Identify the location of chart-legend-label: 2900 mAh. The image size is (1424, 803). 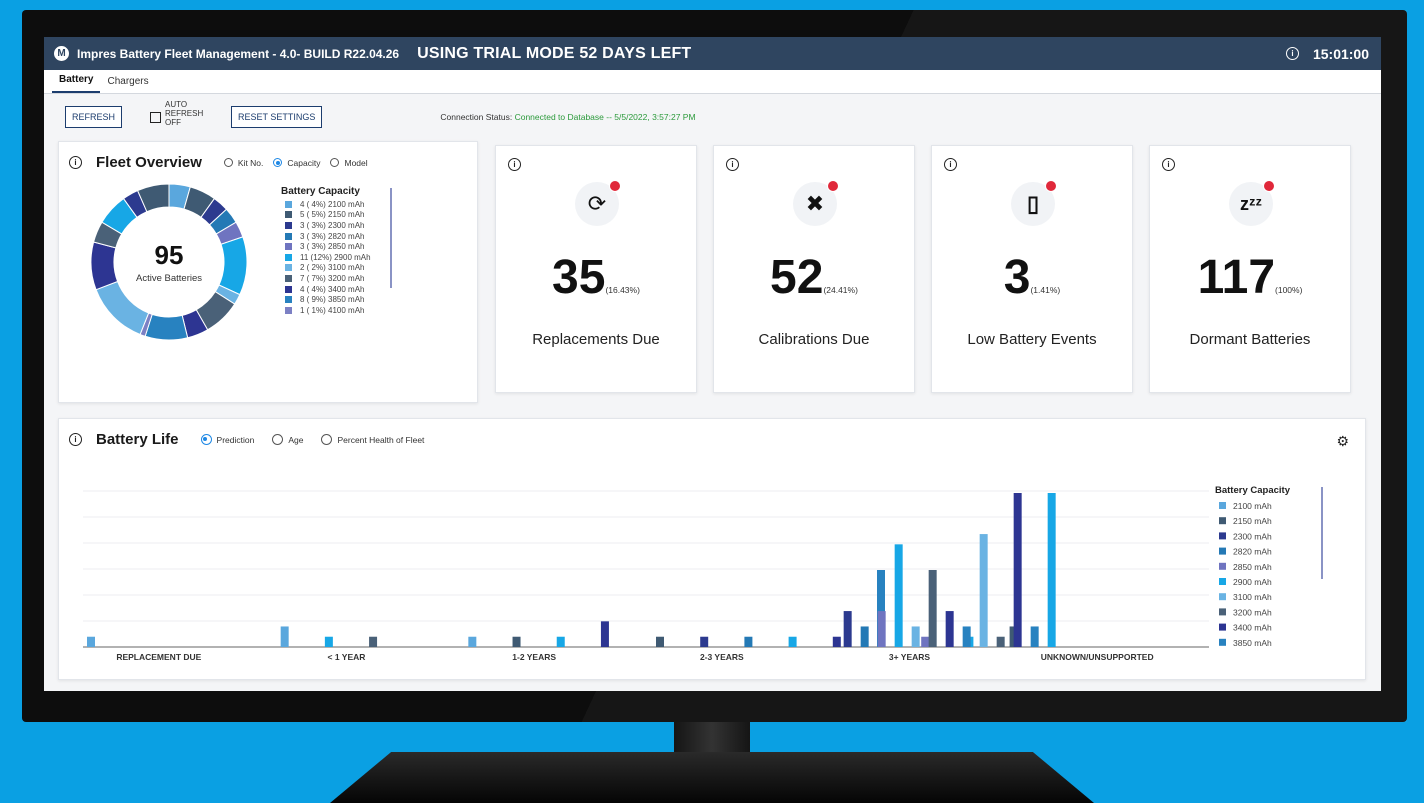
(1252, 582).